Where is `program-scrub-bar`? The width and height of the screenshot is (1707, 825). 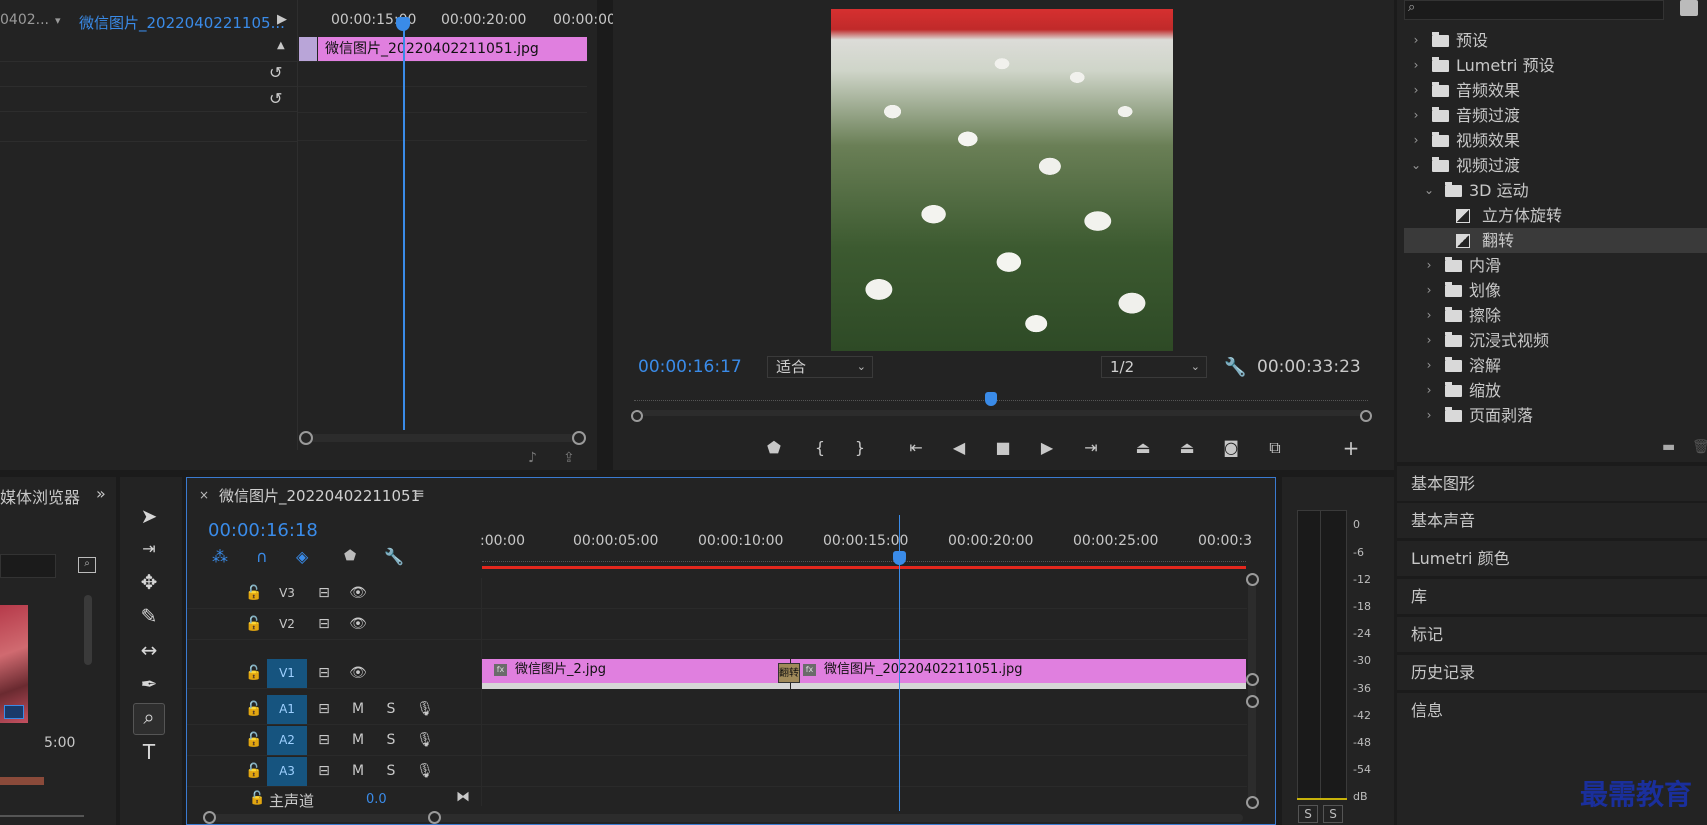
program-scrub-bar is located at coordinates (1001, 413).